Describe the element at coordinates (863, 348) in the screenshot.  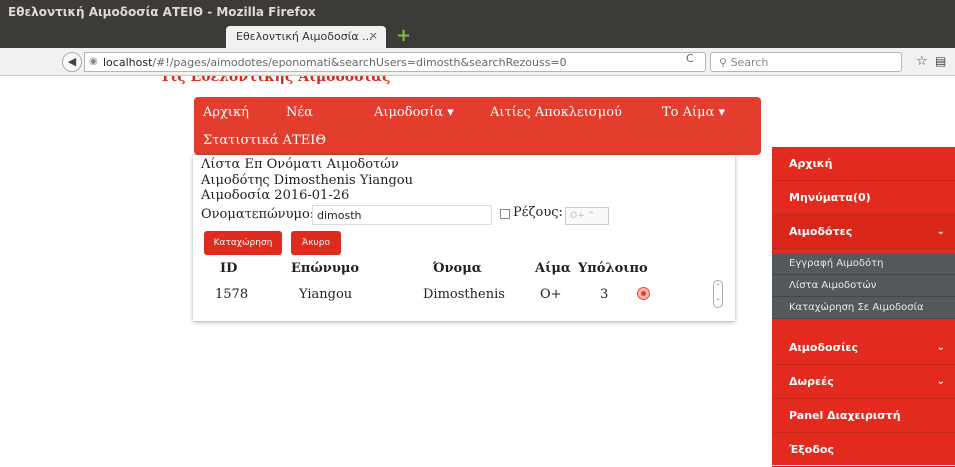
I see `sidebar-item-donations: Αιμοδοσίες ⌄` at that location.